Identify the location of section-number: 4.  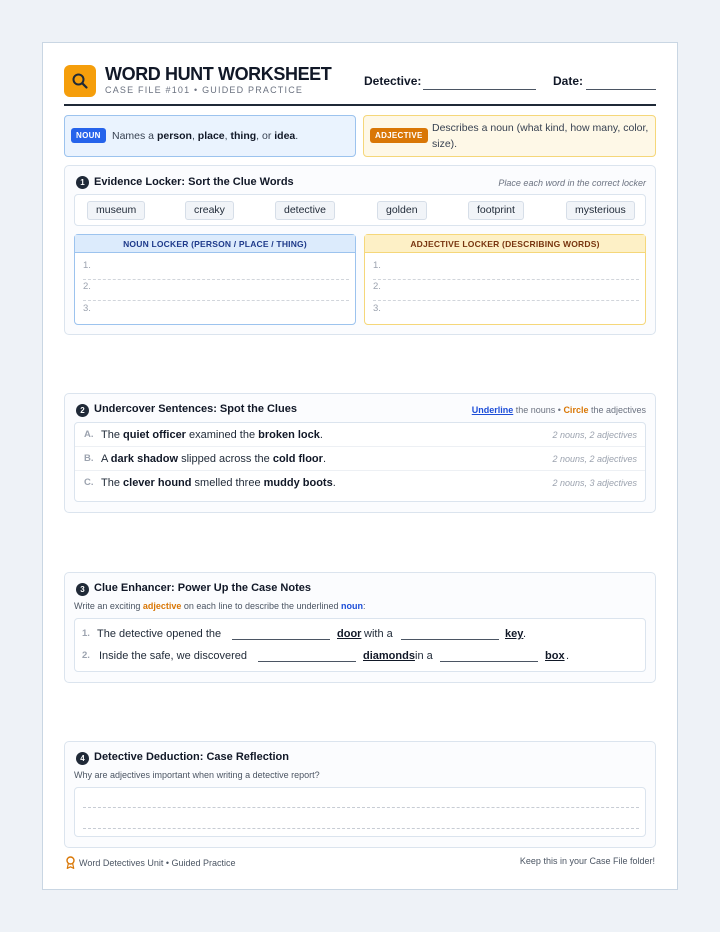
(82, 758).